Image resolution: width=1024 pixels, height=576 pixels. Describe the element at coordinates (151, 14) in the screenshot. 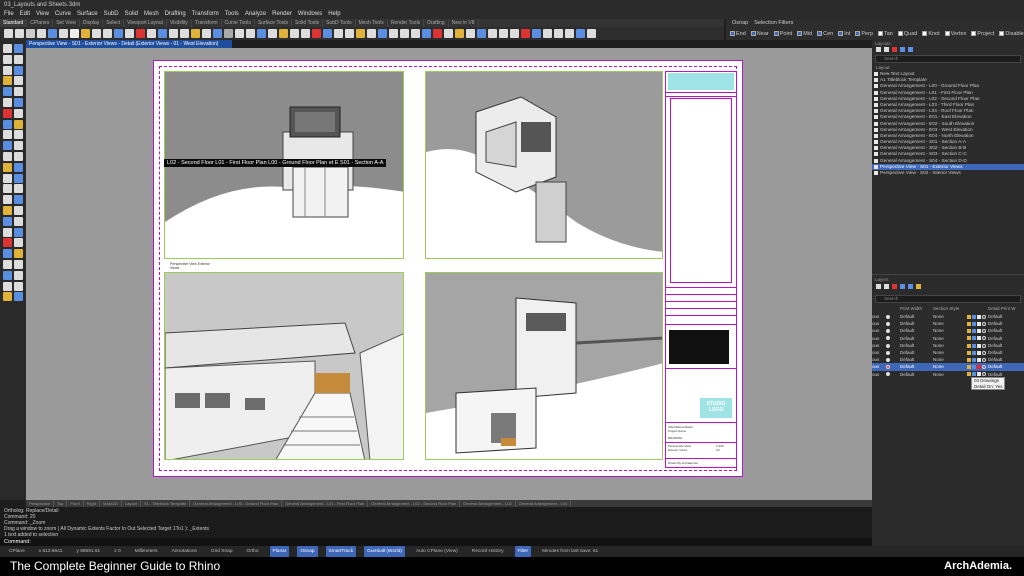

I see `menu-item-mesh: Mesh` at that location.